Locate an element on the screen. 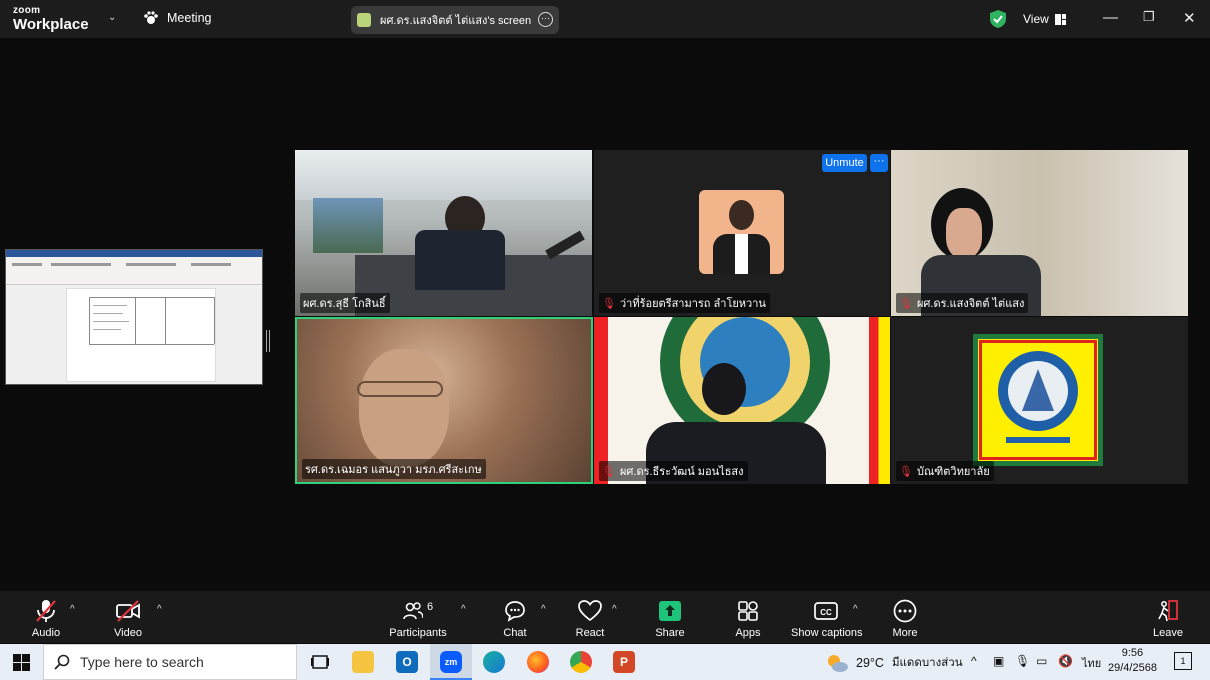 The height and width of the screenshot is (680, 1210). participant-name: ผศ.ดร.สุธี โกสินธิ์ is located at coordinates (344, 304).